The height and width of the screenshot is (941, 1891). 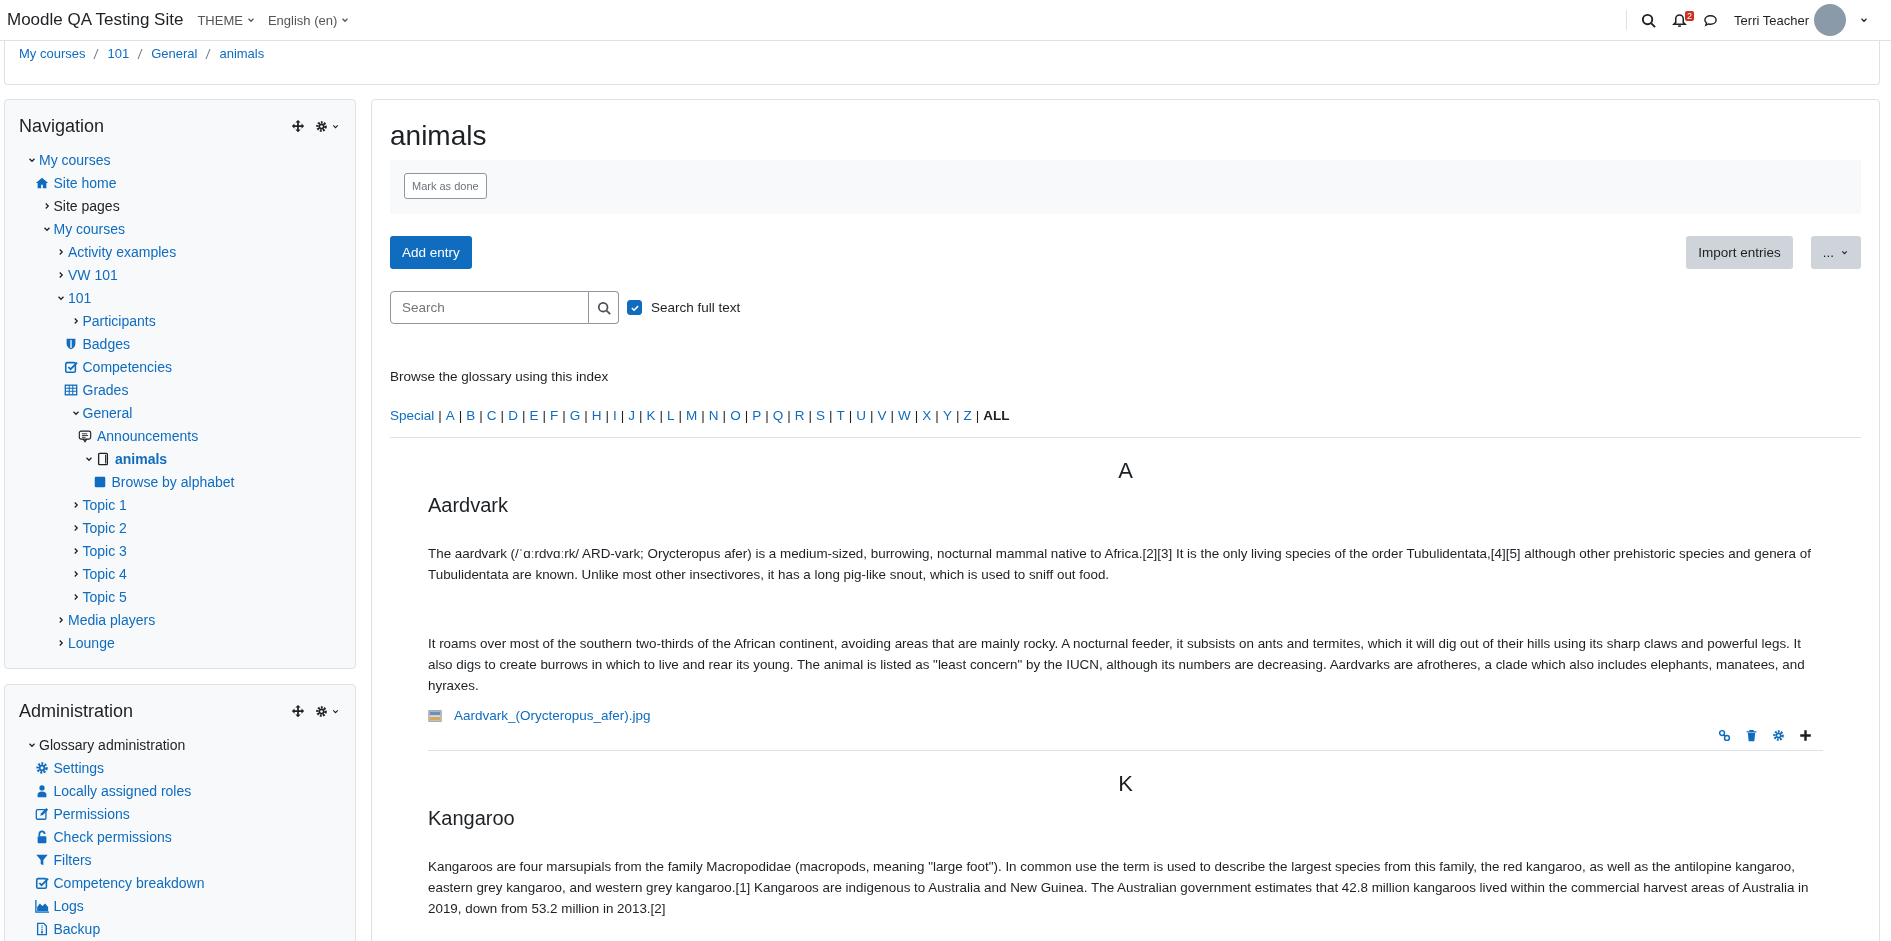 I want to click on tree-link: Logs, so click(x=68, y=905).